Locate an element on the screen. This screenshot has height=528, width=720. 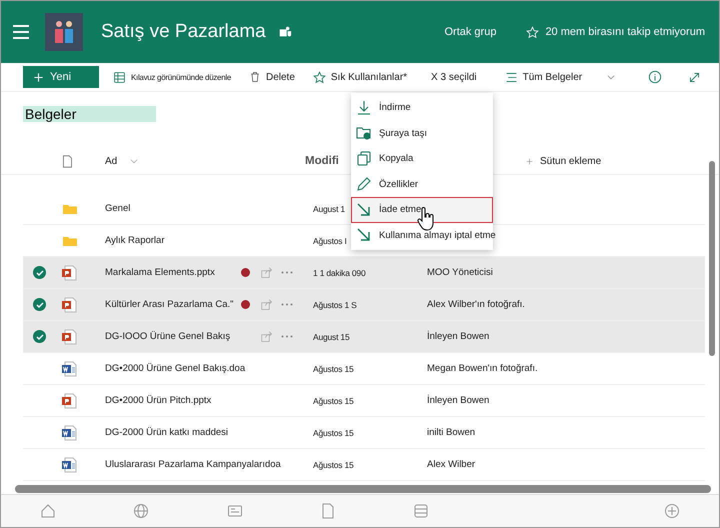
document-row: Uluslararası Pazarlama Kampanyalarıdoa Ağustos 15 Alex Wilber is located at coordinates (364, 465).